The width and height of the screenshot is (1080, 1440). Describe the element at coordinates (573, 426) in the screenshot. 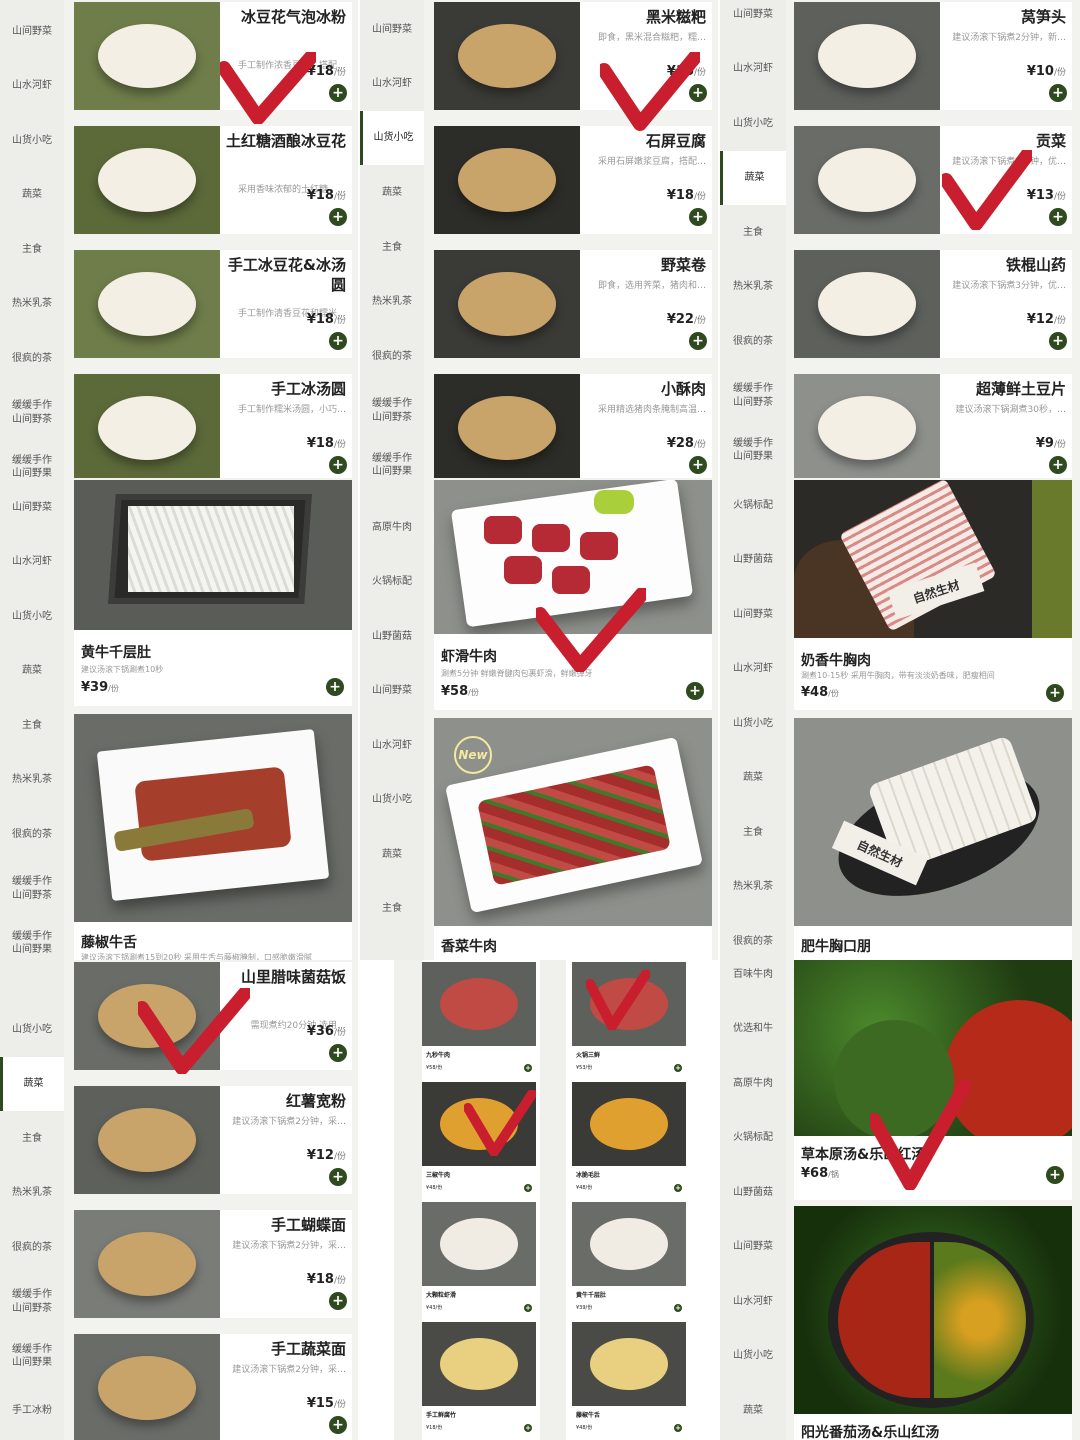

I see `product-card: 小酥肉 采用精选猪肉条腌制高温… ¥28/份 +` at that location.